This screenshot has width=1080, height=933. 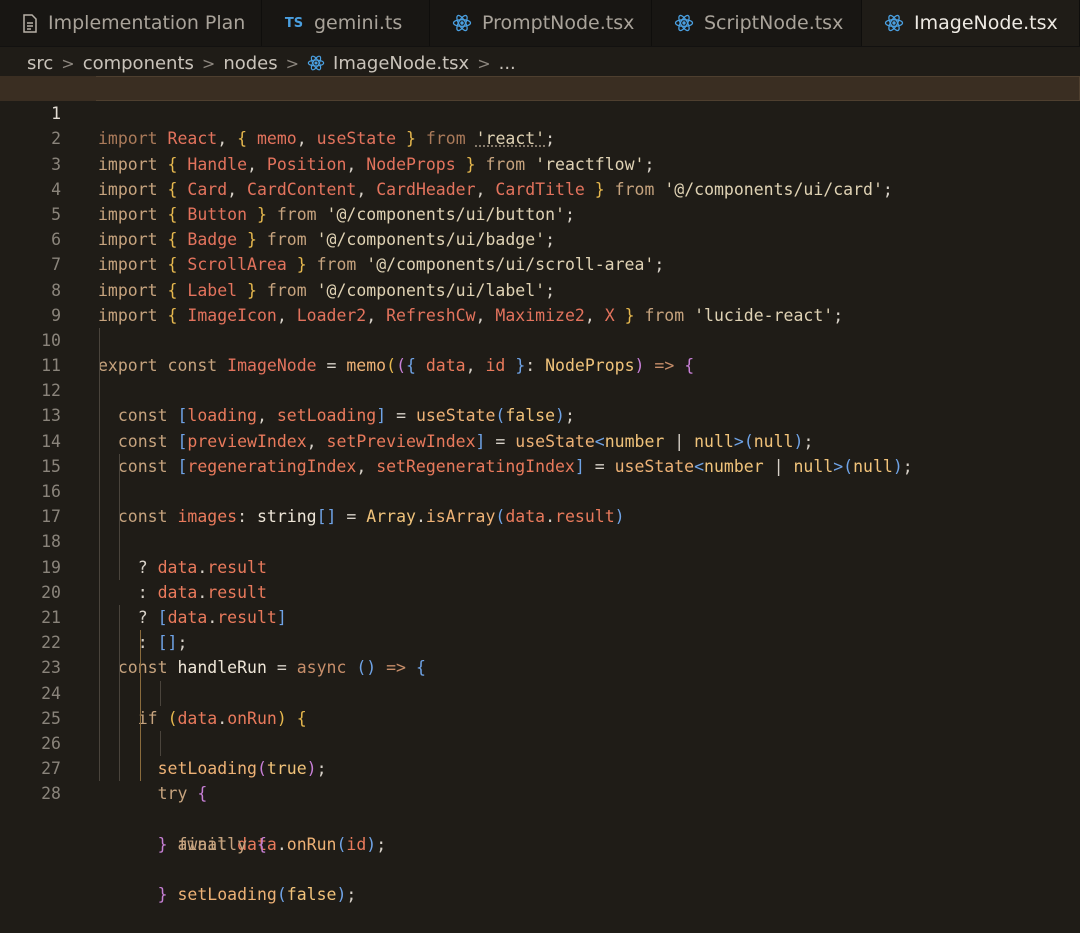 I want to click on code-line: 18 ? [data.result], so click(x=540, y=565).